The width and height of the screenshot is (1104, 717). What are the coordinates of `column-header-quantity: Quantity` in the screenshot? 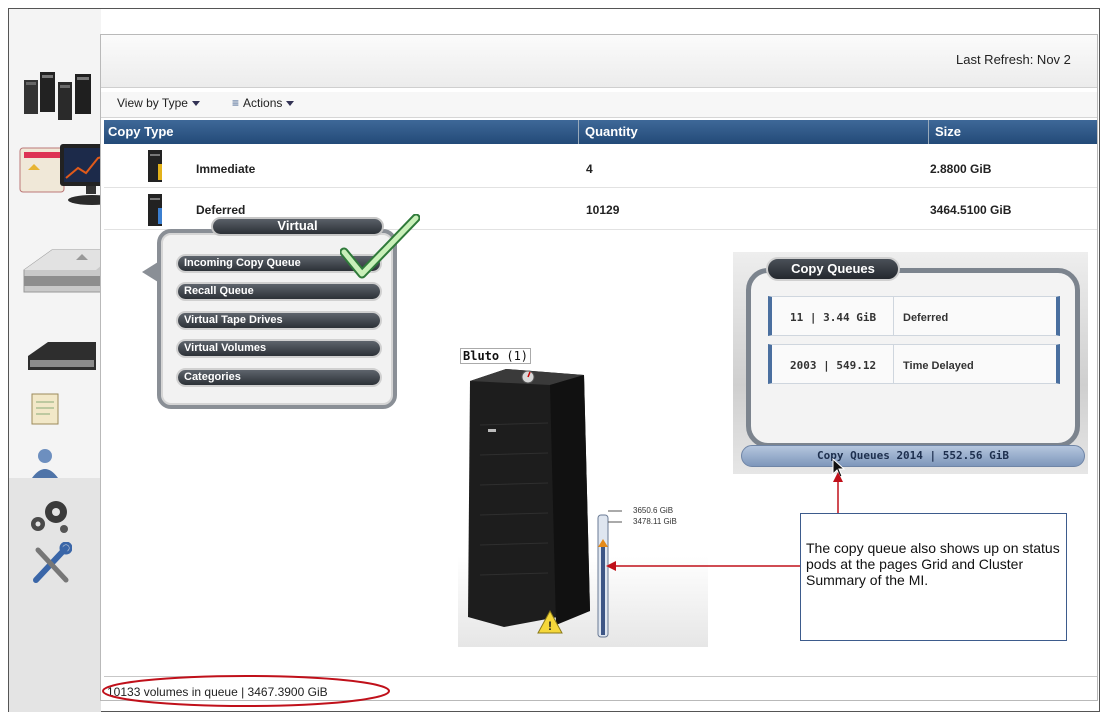 It's located at (611, 131).